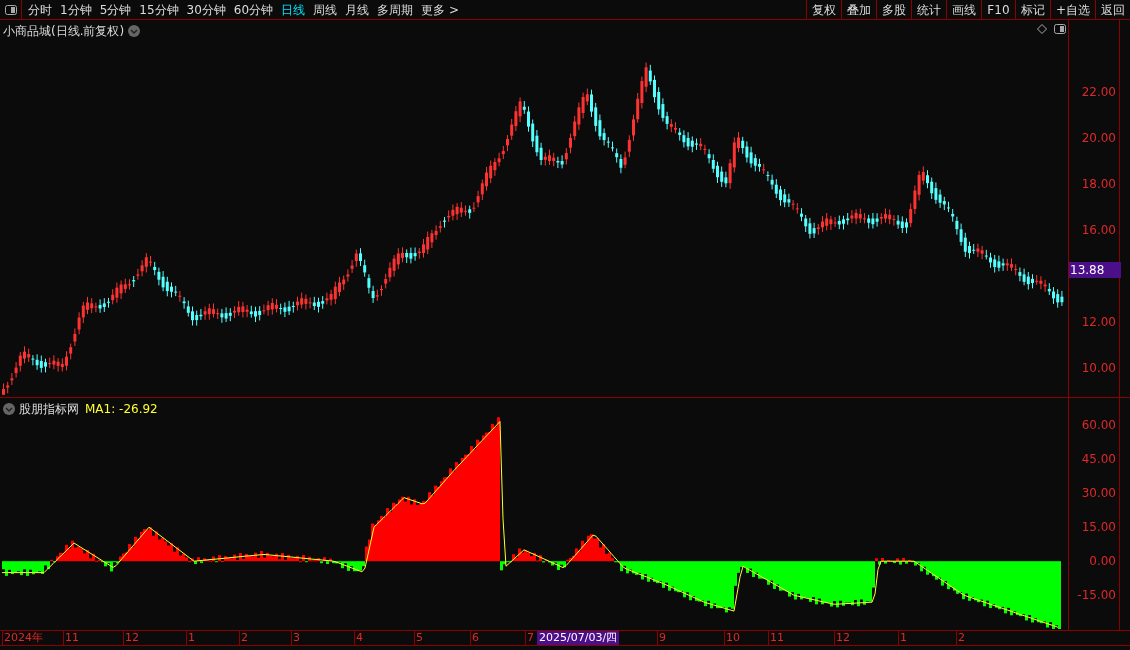 The image size is (1130, 650). What do you see at coordinates (357, 9) in the screenshot?
I see `period-tab: 月线` at bounding box center [357, 9].